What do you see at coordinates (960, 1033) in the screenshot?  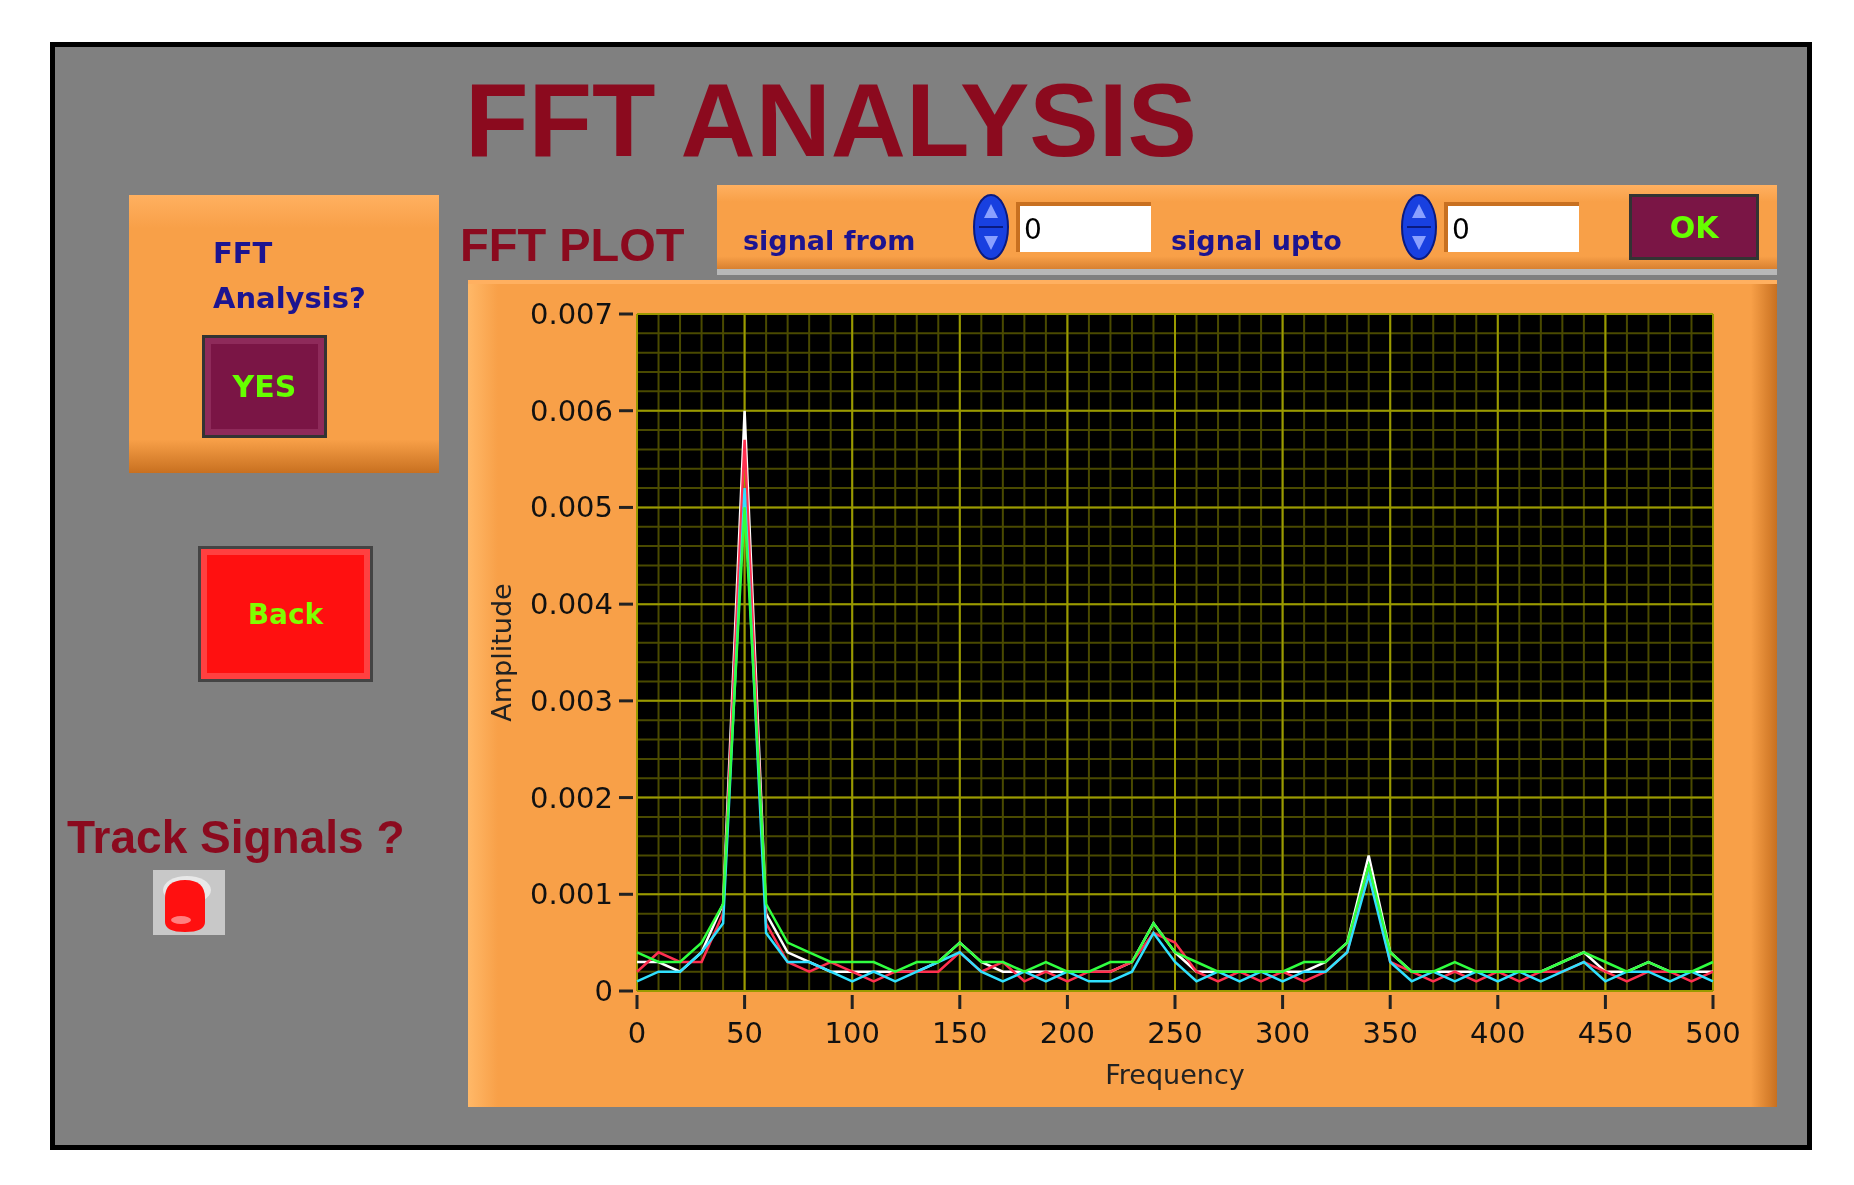 I see `tick-label: 150` at bounding box center [960, 1033].